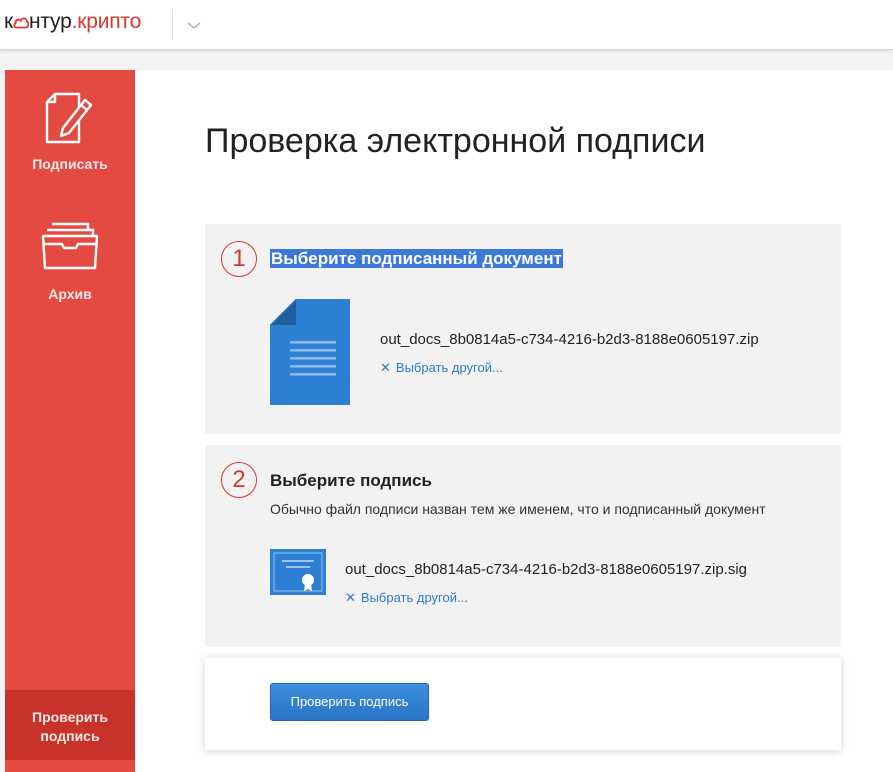  What do you see at coordinates (8, 21) in the screenshot?
I see `logo-text-k: к` at bounding box center [8, 21].